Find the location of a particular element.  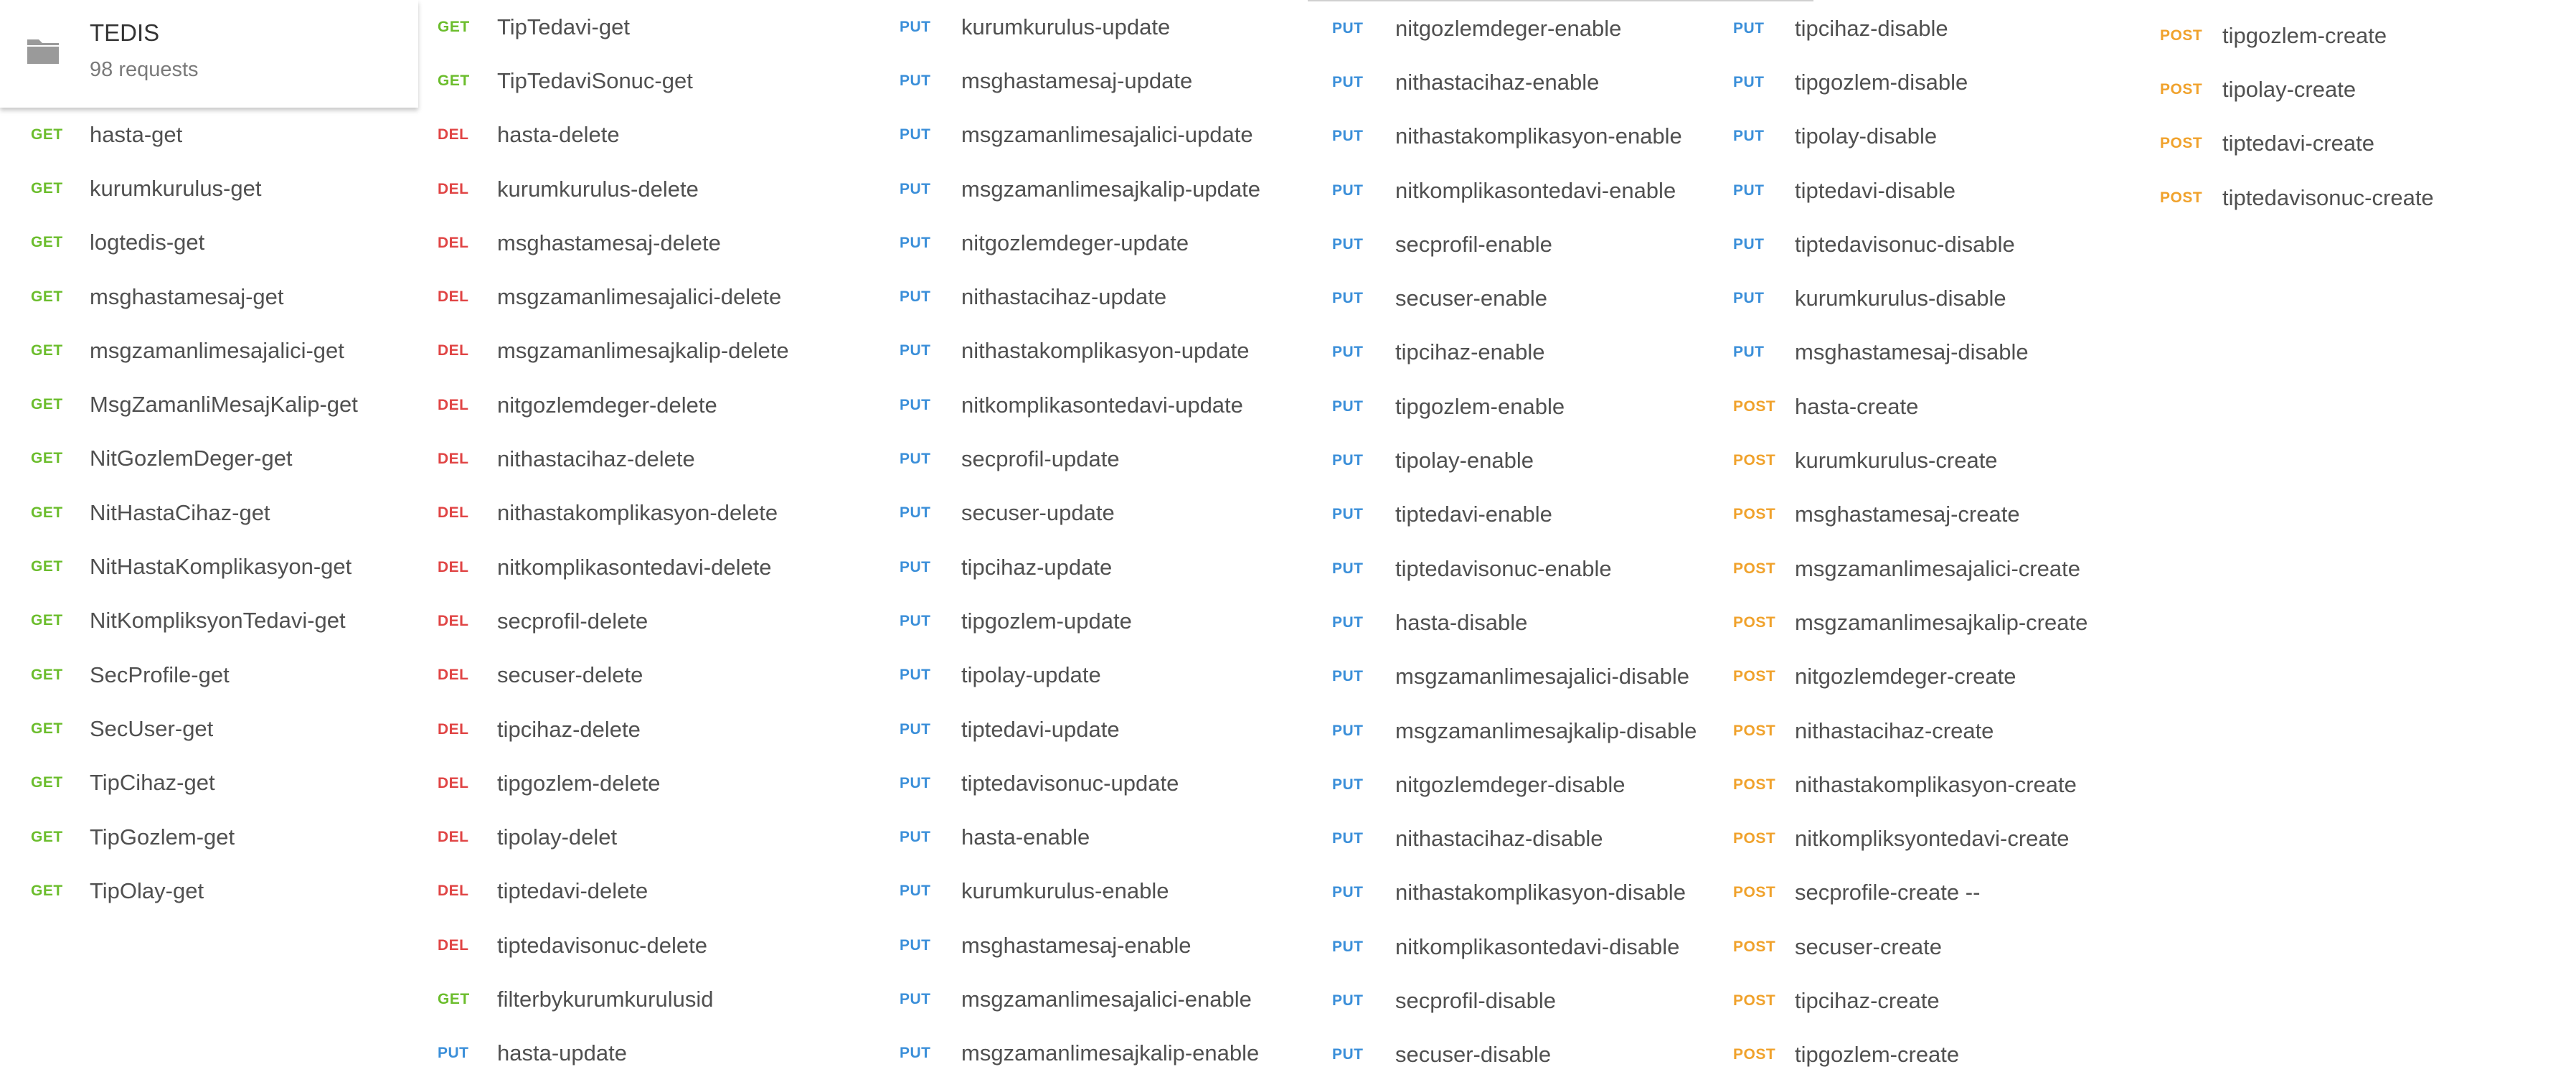

request-item: PUT nithastacihaz-disable is located at coordinates (1516, 839).